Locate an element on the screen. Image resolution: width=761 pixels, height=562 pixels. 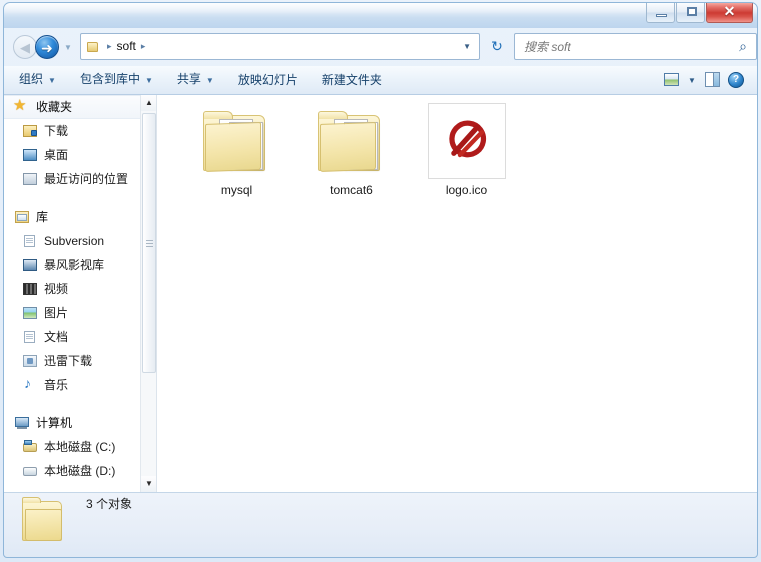
scroll-down-icon: ▼ is located at coordinates (148, 484).